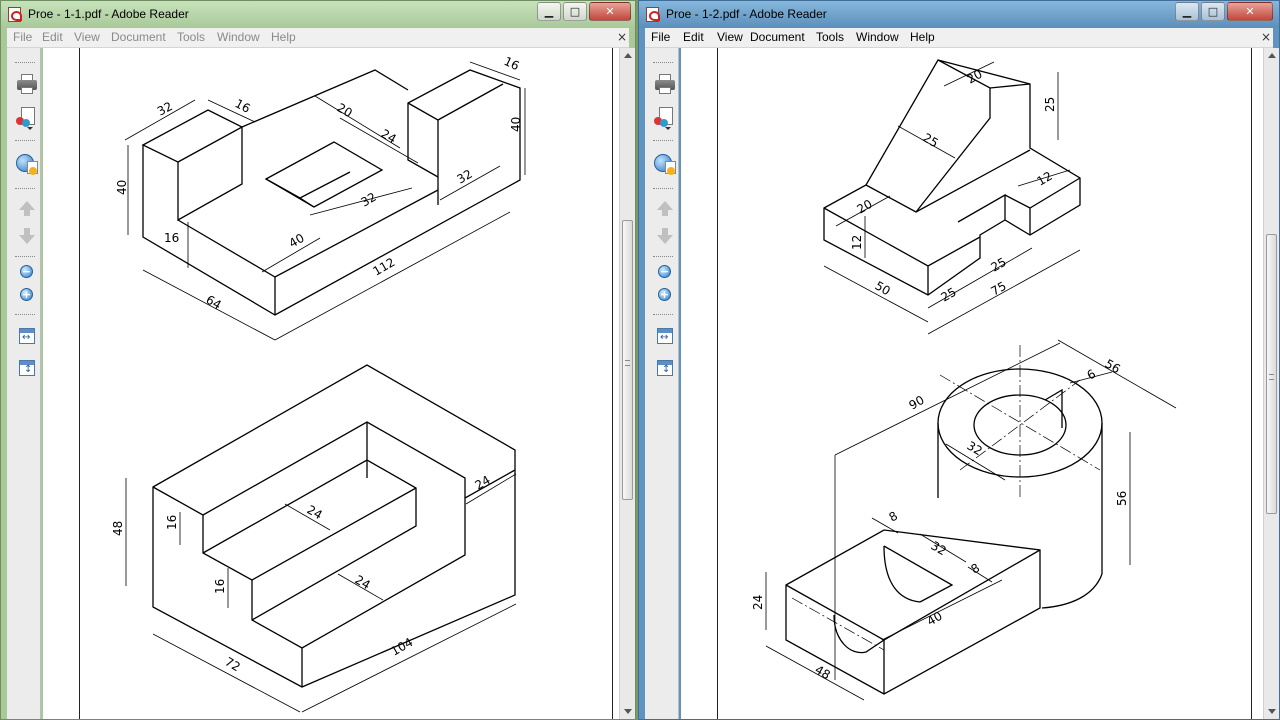 The image size is (1280, 720). What do you see at coordinates (1250, 11) in the screenshot?
I see `right-close-button: ✕` at bounding box center [1250, 11].